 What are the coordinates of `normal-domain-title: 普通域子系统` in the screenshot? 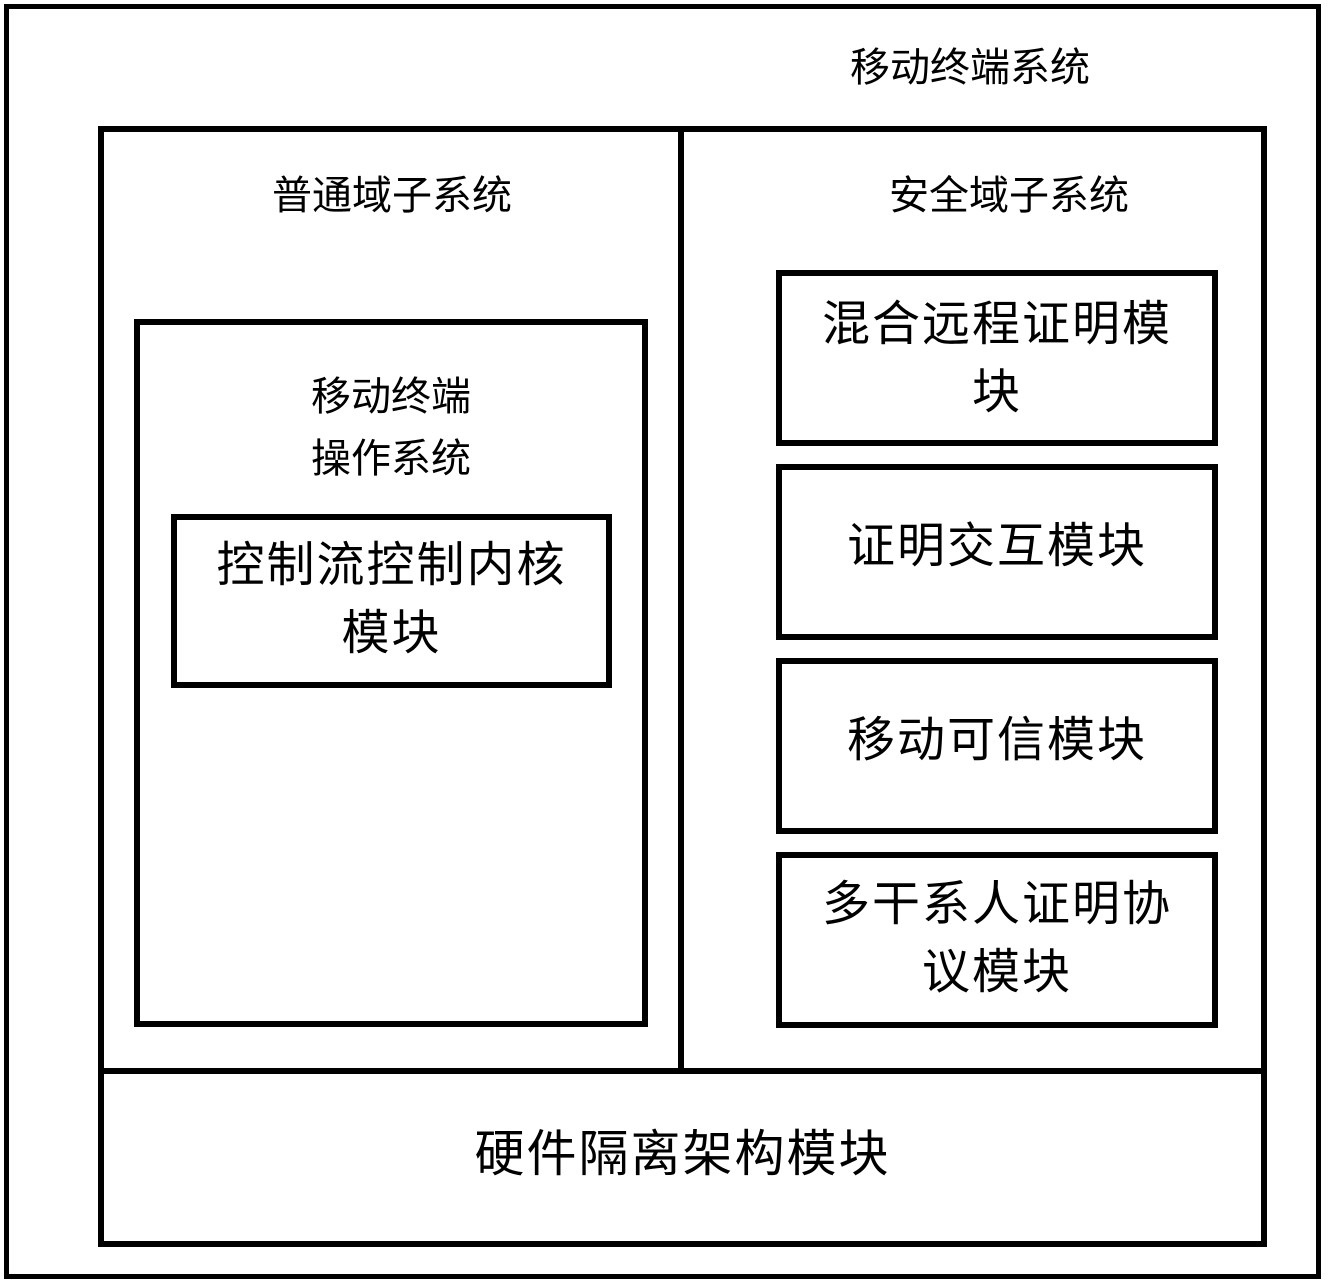 It's located at (392, 196).